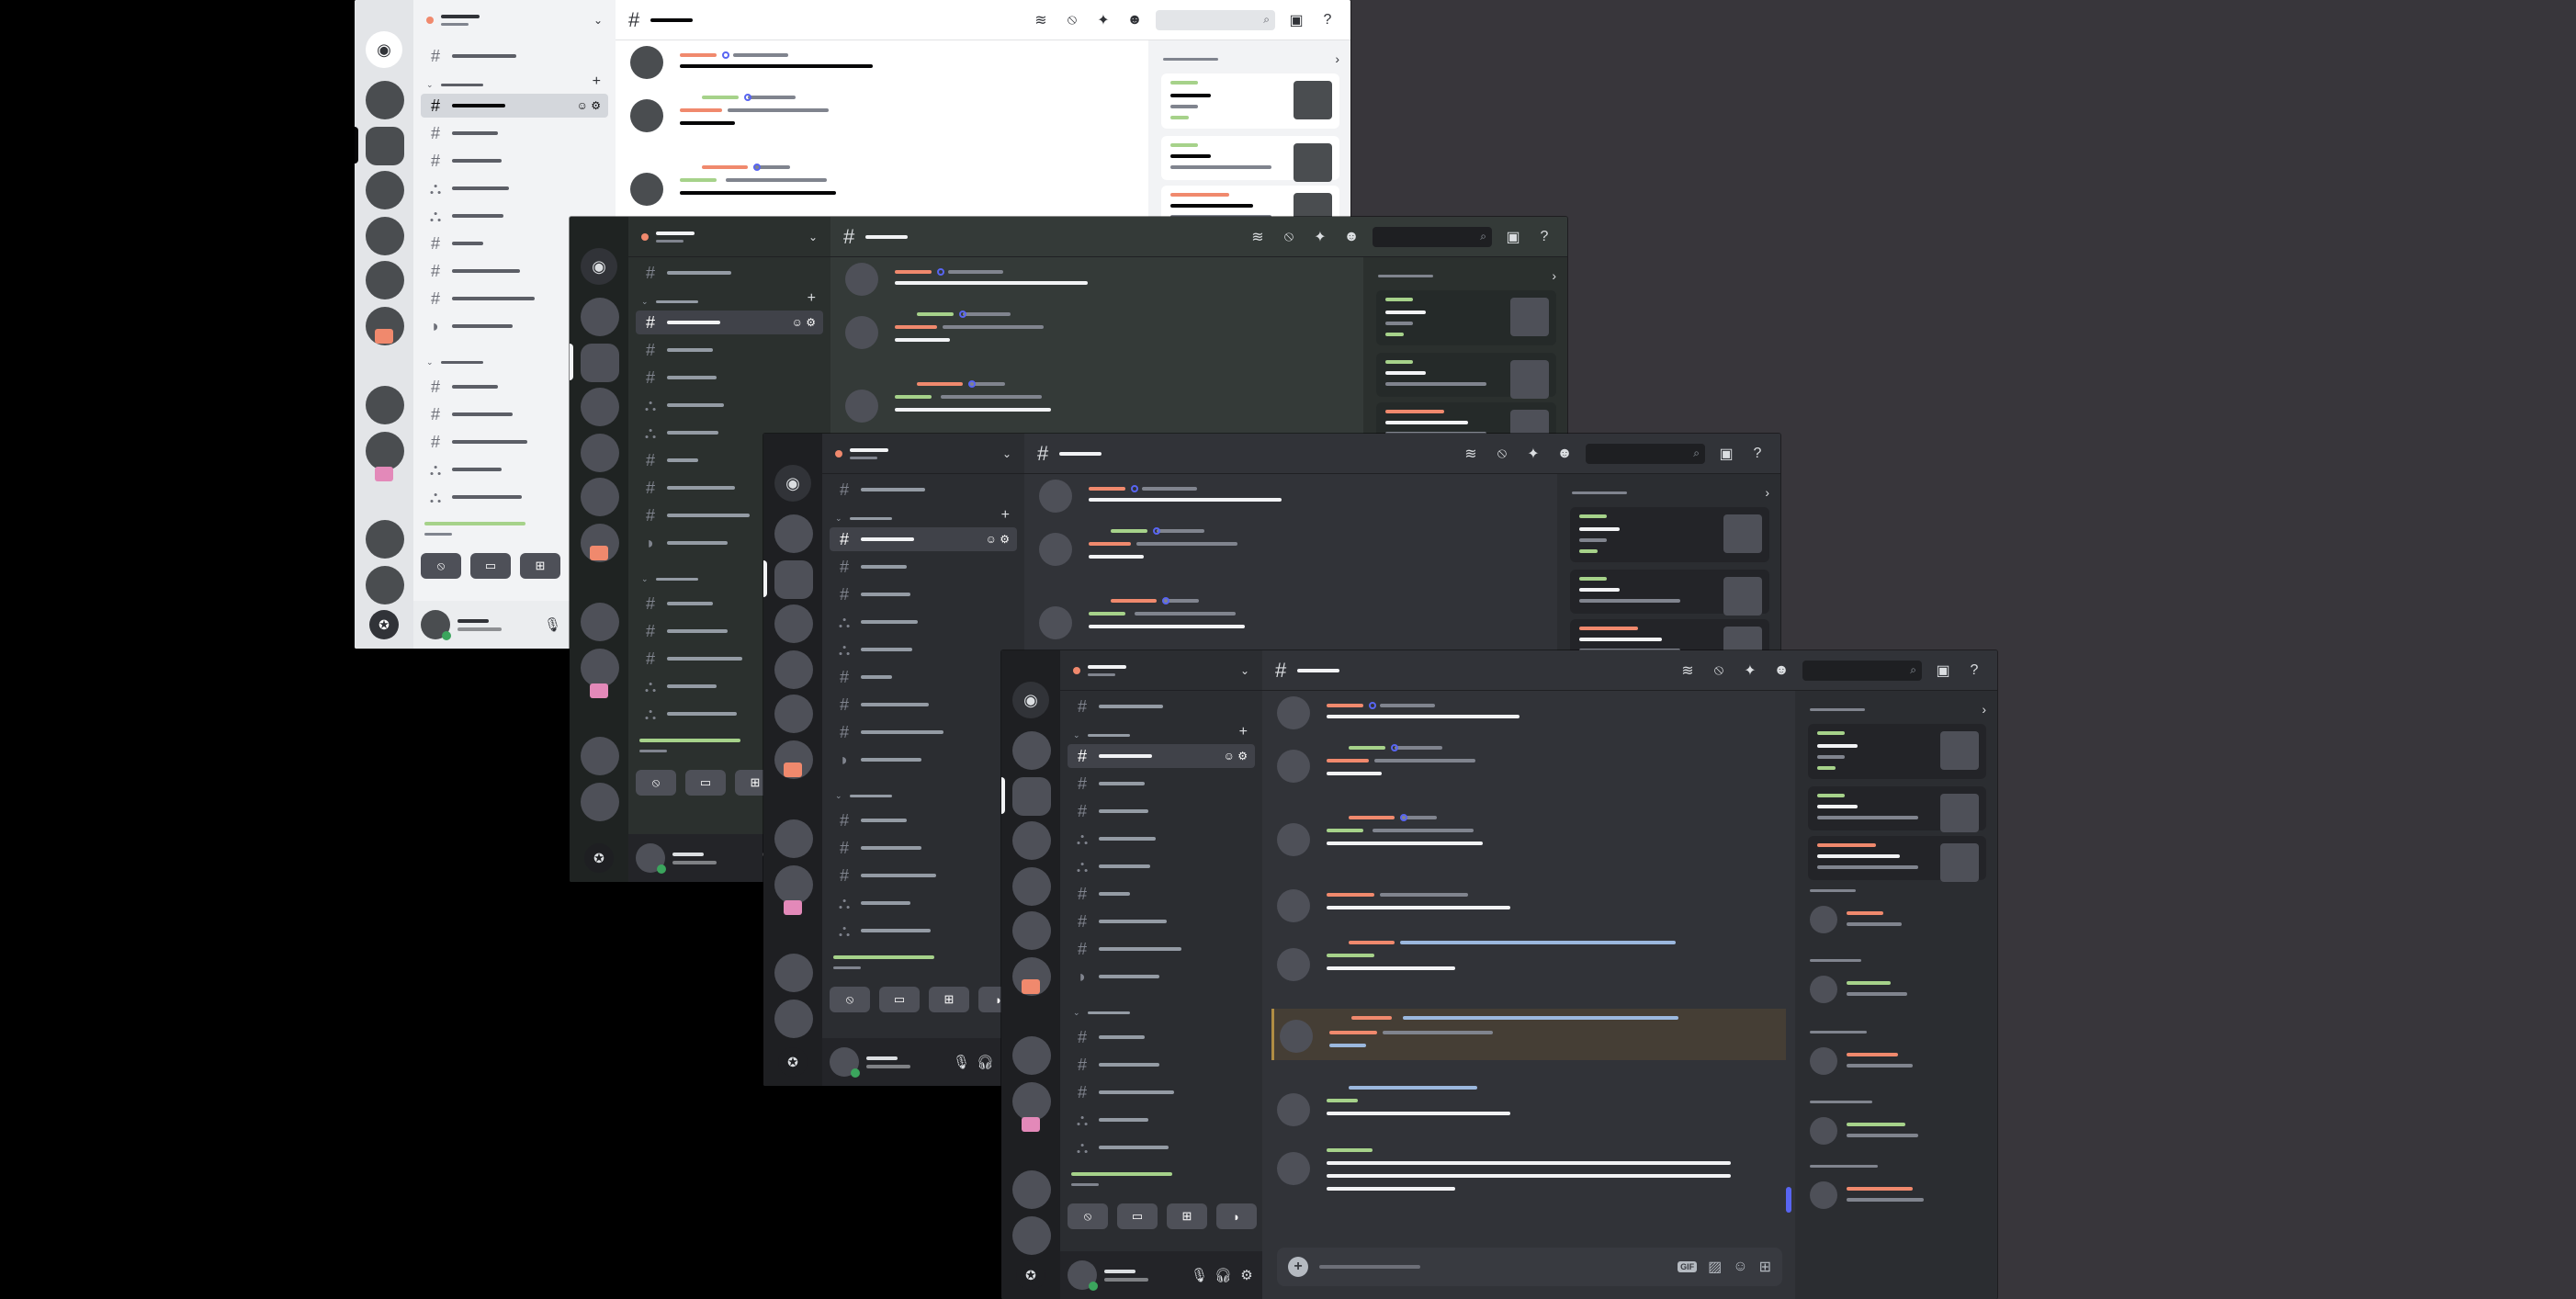  I want to click on member-item, so click(1898, 1196).